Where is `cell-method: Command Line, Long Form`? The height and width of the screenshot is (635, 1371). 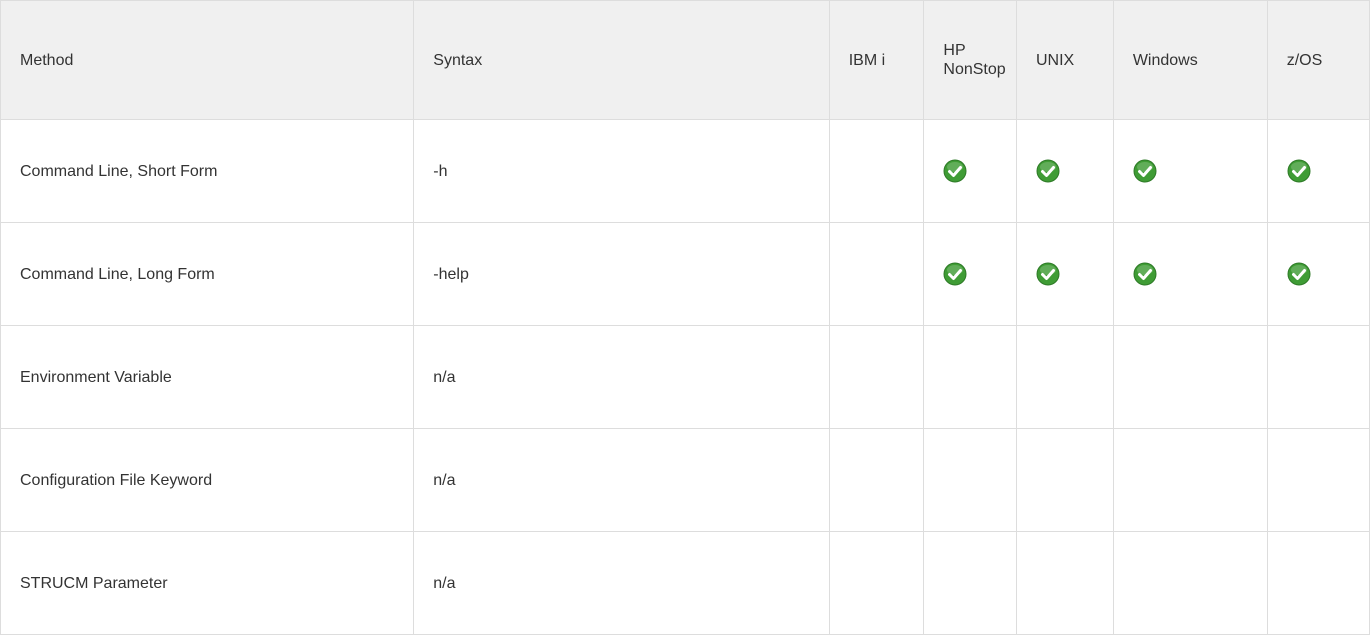
cell-method: Command Line, Long Form is located at coordinates (207, 274).